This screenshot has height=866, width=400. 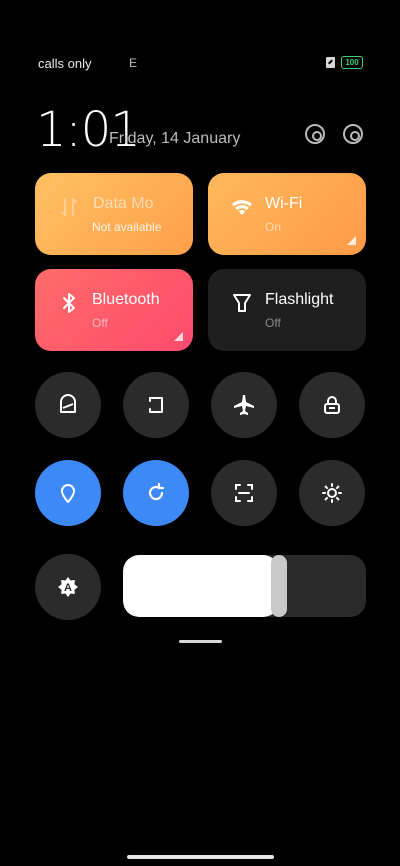 What do you see at coordinates (273, 227) in the screenshot?
I see `wifi-status: On` at bounding box center [273, 227].